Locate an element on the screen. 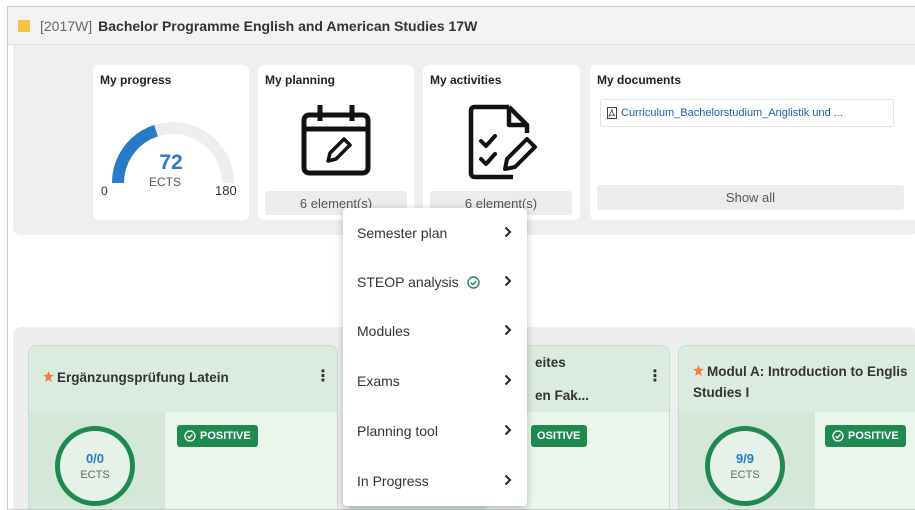 Image resolution: width=915 pixels, height=510 pixels. menu-item-modules: Modules is located at coordinates (435, 331).